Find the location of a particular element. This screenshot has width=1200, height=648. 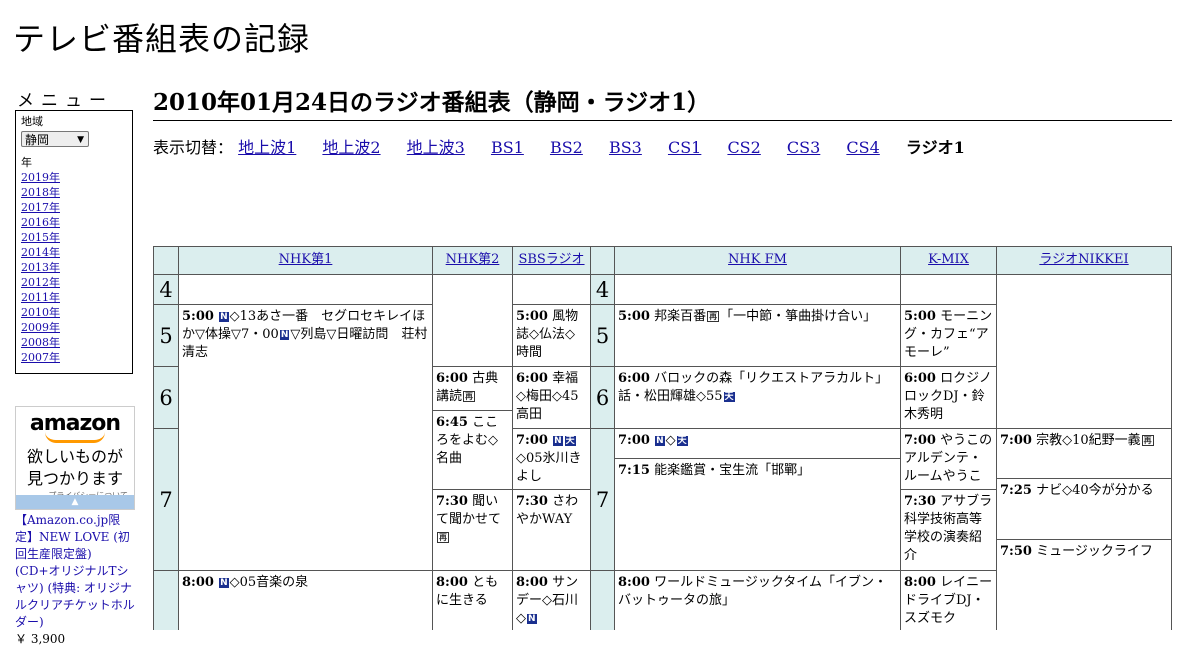

caret-up-icon: ▲ is located at coordinates (75, 502).